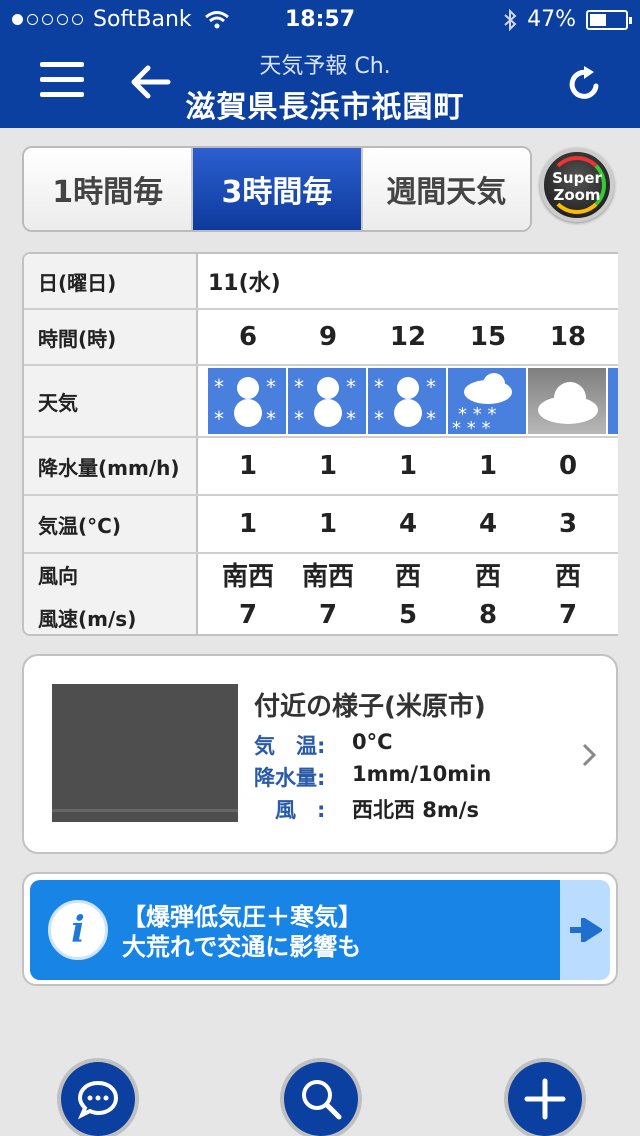 The width and height of the screenshot is (640, 1136). I want to click on back-arrow-icon, so click(150, 82).